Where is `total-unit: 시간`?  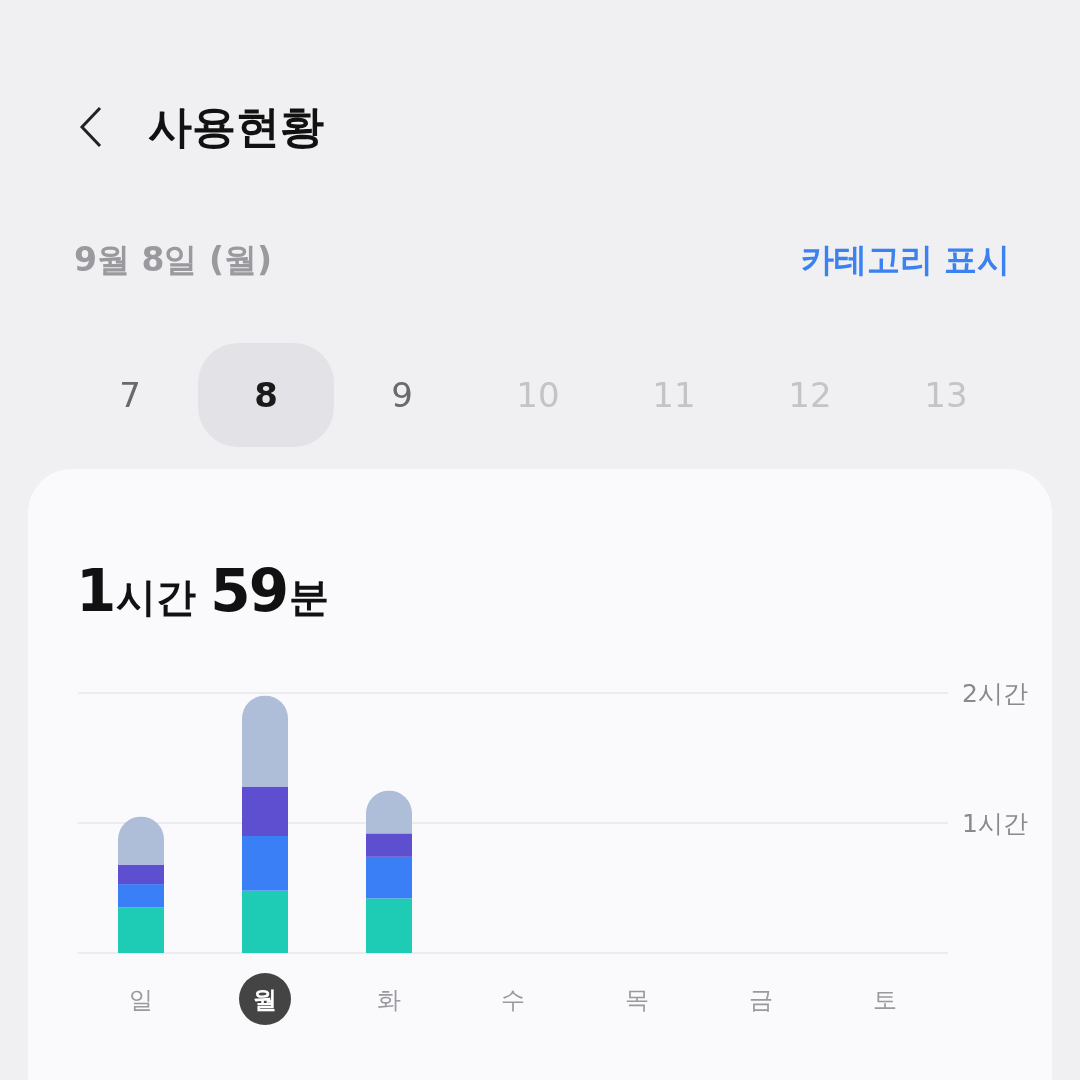
total-unit: 시간 is located at coordinates (156, 597).